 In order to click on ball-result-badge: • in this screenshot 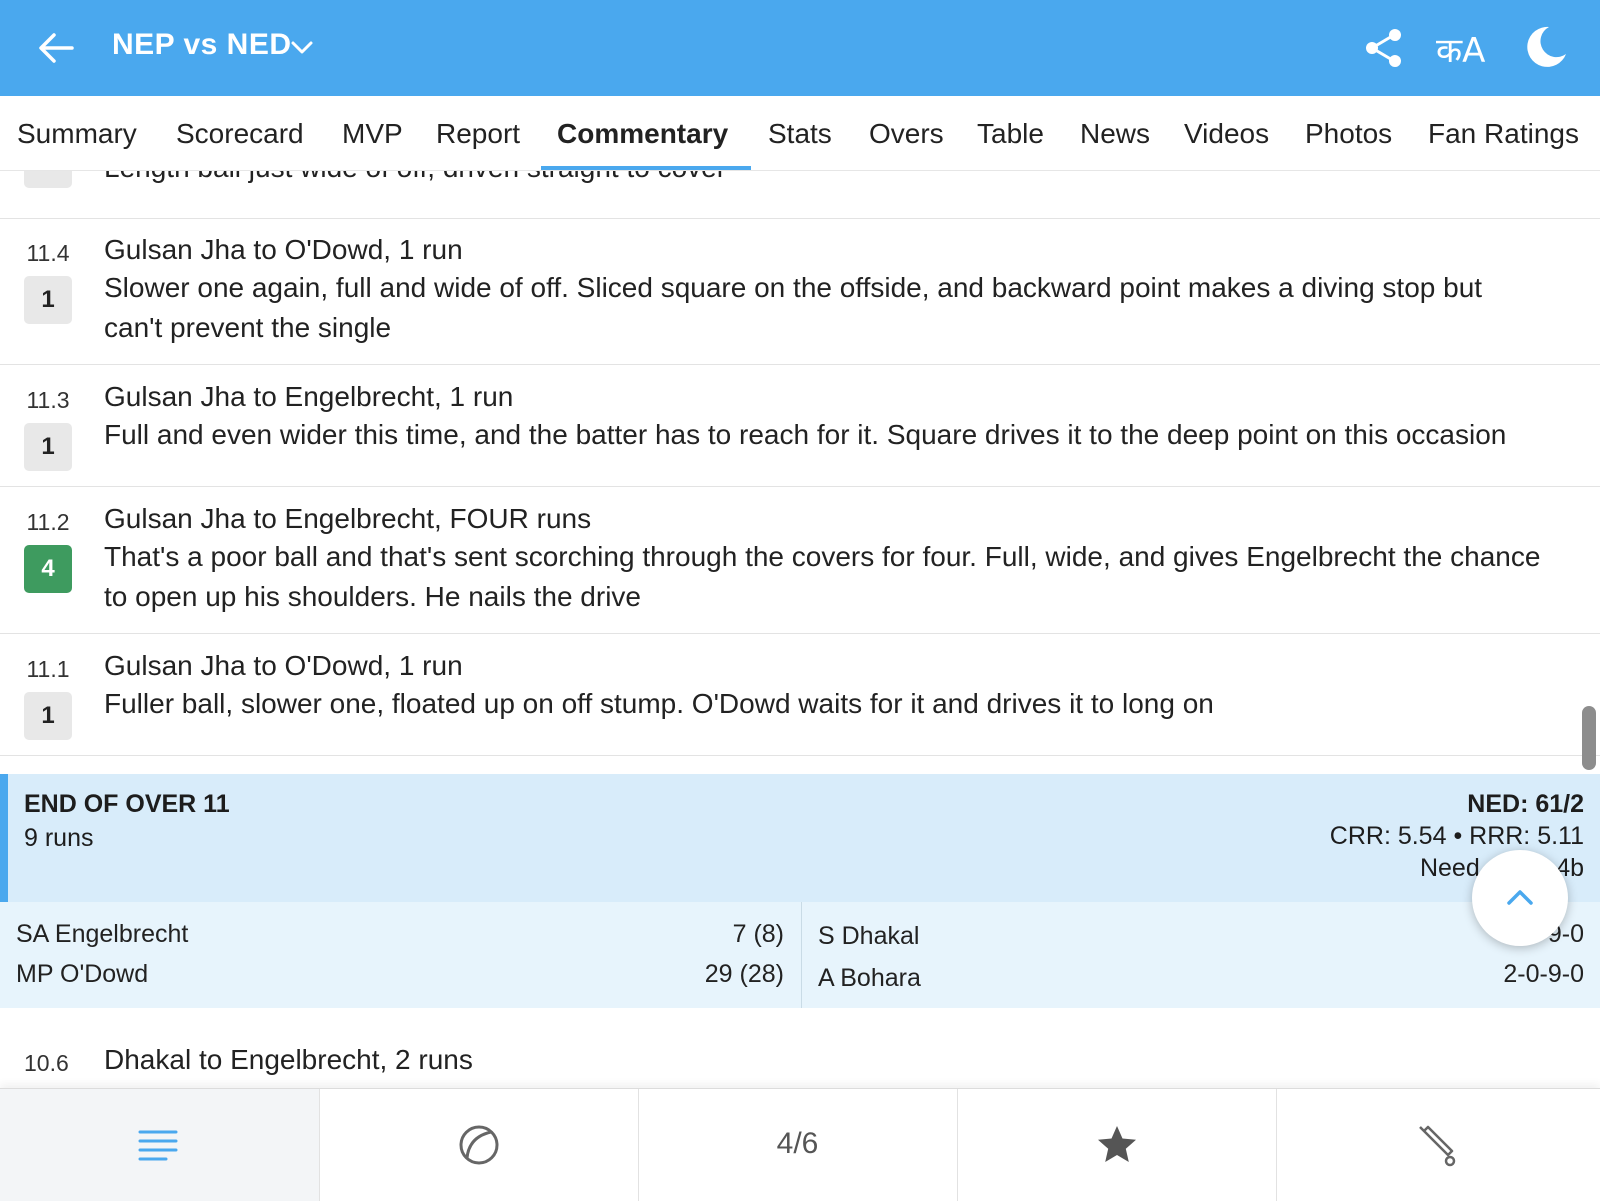, I will do `click(48, 179)`.